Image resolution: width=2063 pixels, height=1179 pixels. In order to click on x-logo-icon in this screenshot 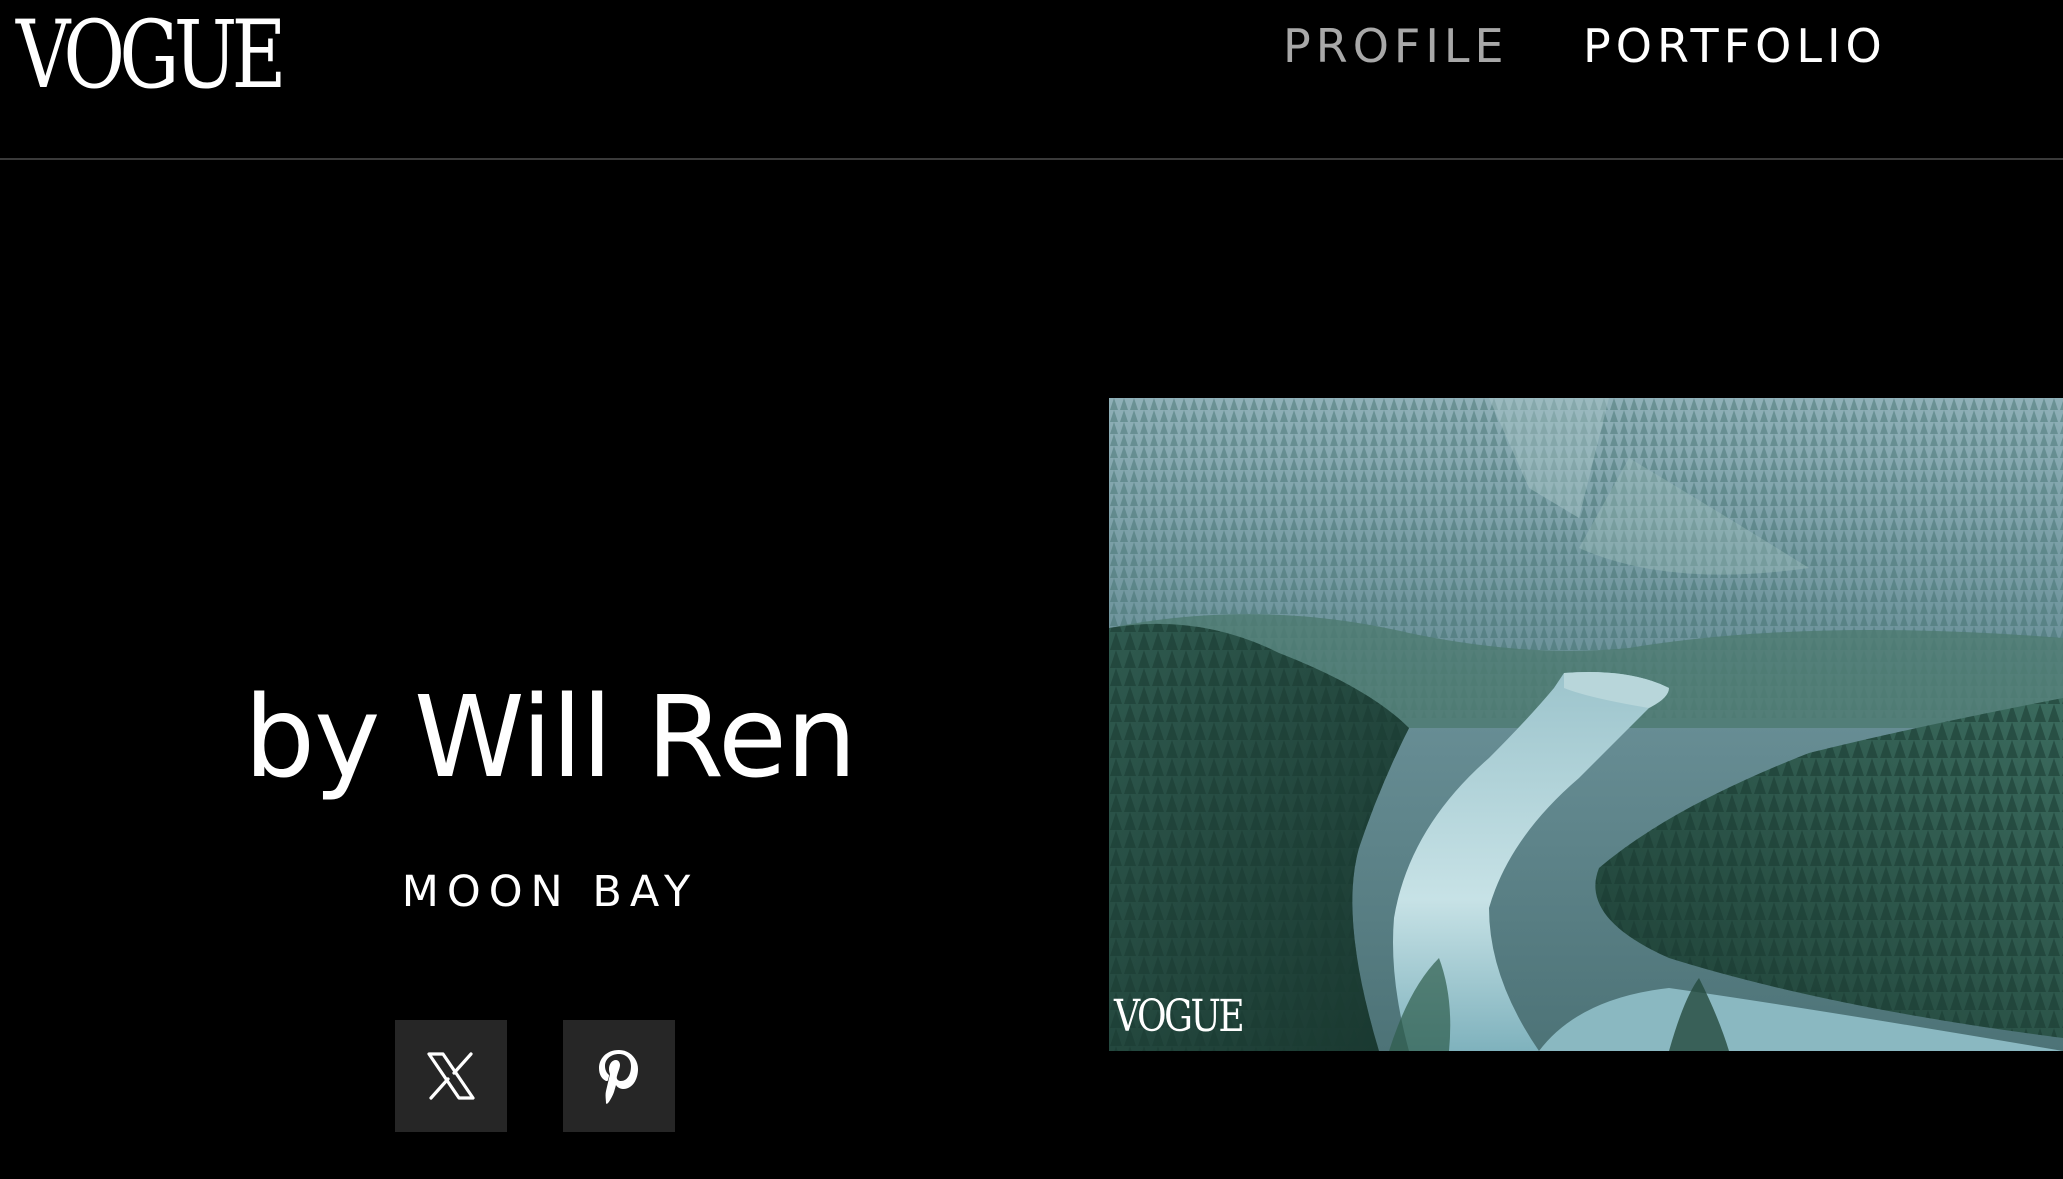, I will do `click(451, 1076)`.